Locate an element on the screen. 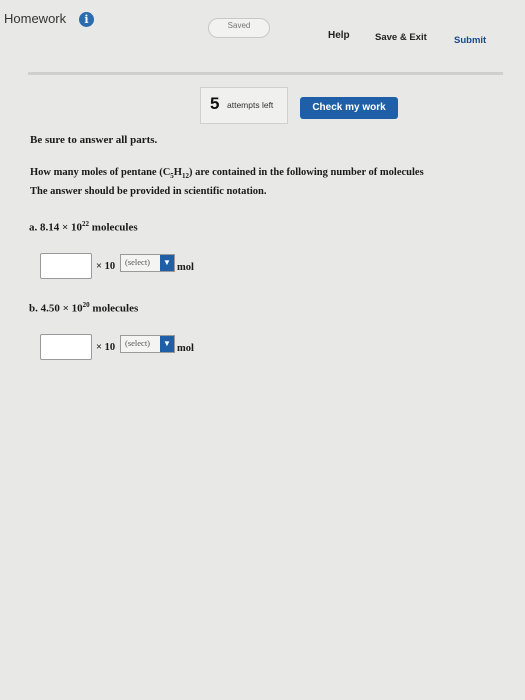 Image resolution: width=525 pixels, height=700 pixels. part-a-answer-input is located at coordinates (66, 266).